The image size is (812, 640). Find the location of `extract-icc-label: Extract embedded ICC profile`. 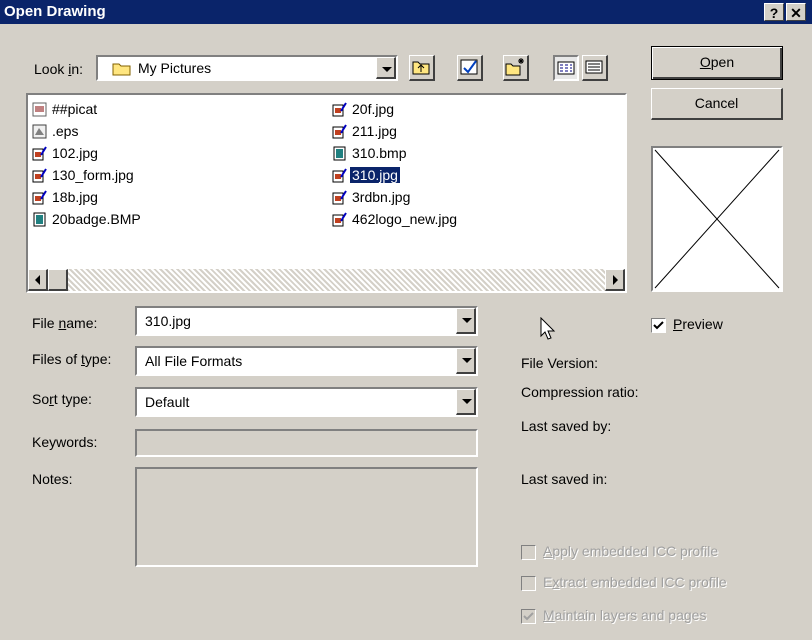

extract-icc-label: Extract embedded ICC profile is located at coordinates (635, 582).